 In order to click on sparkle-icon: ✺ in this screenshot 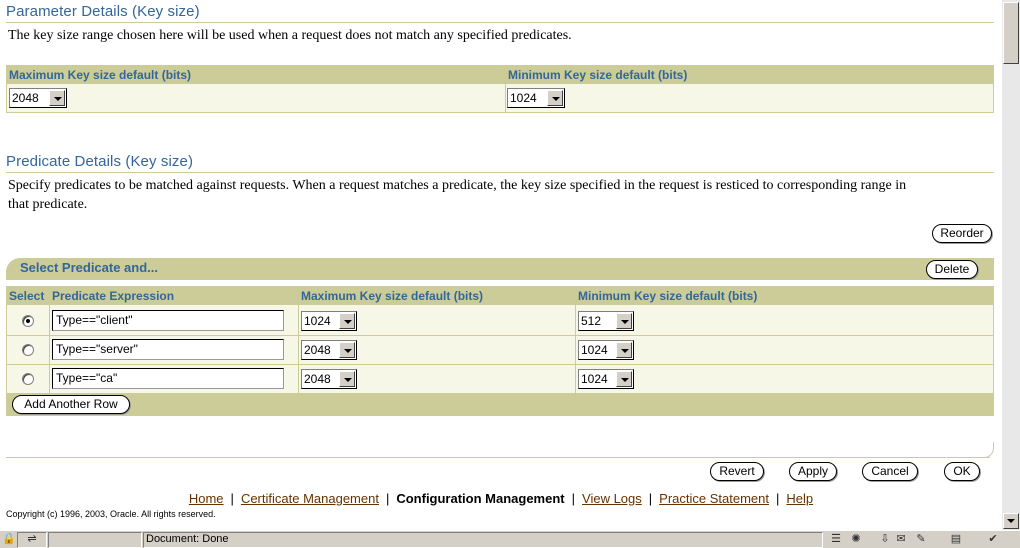, I will do `click(856, 539)`.